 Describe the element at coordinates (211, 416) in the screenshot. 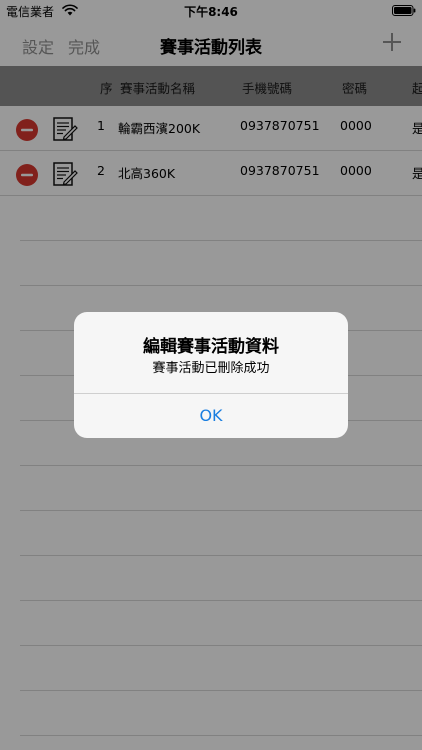

I see `ok-button: OK` at that location.